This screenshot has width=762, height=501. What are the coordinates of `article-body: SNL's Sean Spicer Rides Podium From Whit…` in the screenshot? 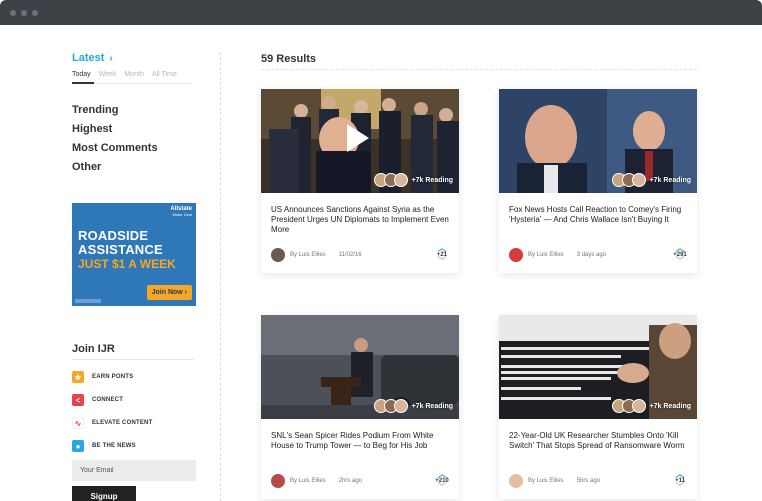 It's located at (360, 459).